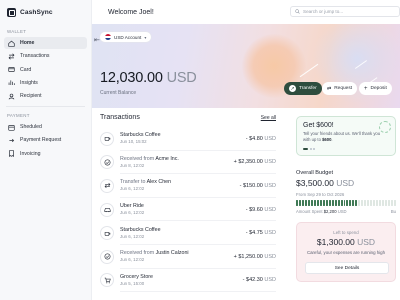 Image resolution: width=400 pixels, height=300 pixels. I want to click on collapse-sidebar-icon: ⇤, so click(97, 40).